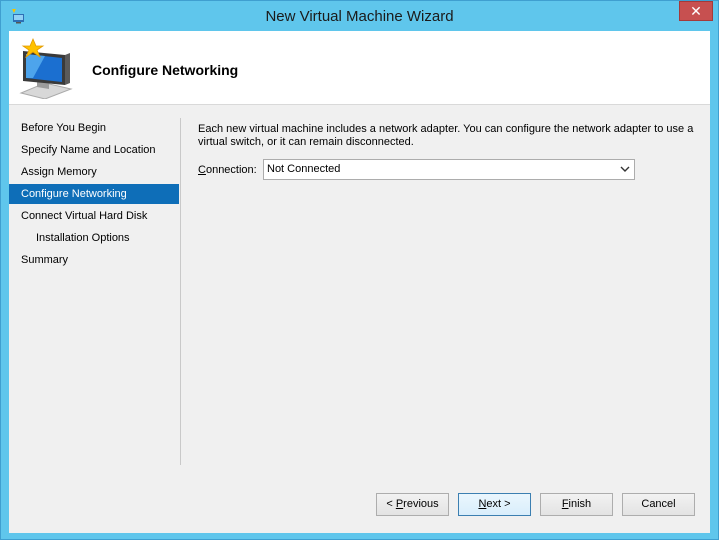  What do you see at coordinates (304, 169) in the screenshot?
I see `connection-value: Not Connected` at bounding box center [304, 169].